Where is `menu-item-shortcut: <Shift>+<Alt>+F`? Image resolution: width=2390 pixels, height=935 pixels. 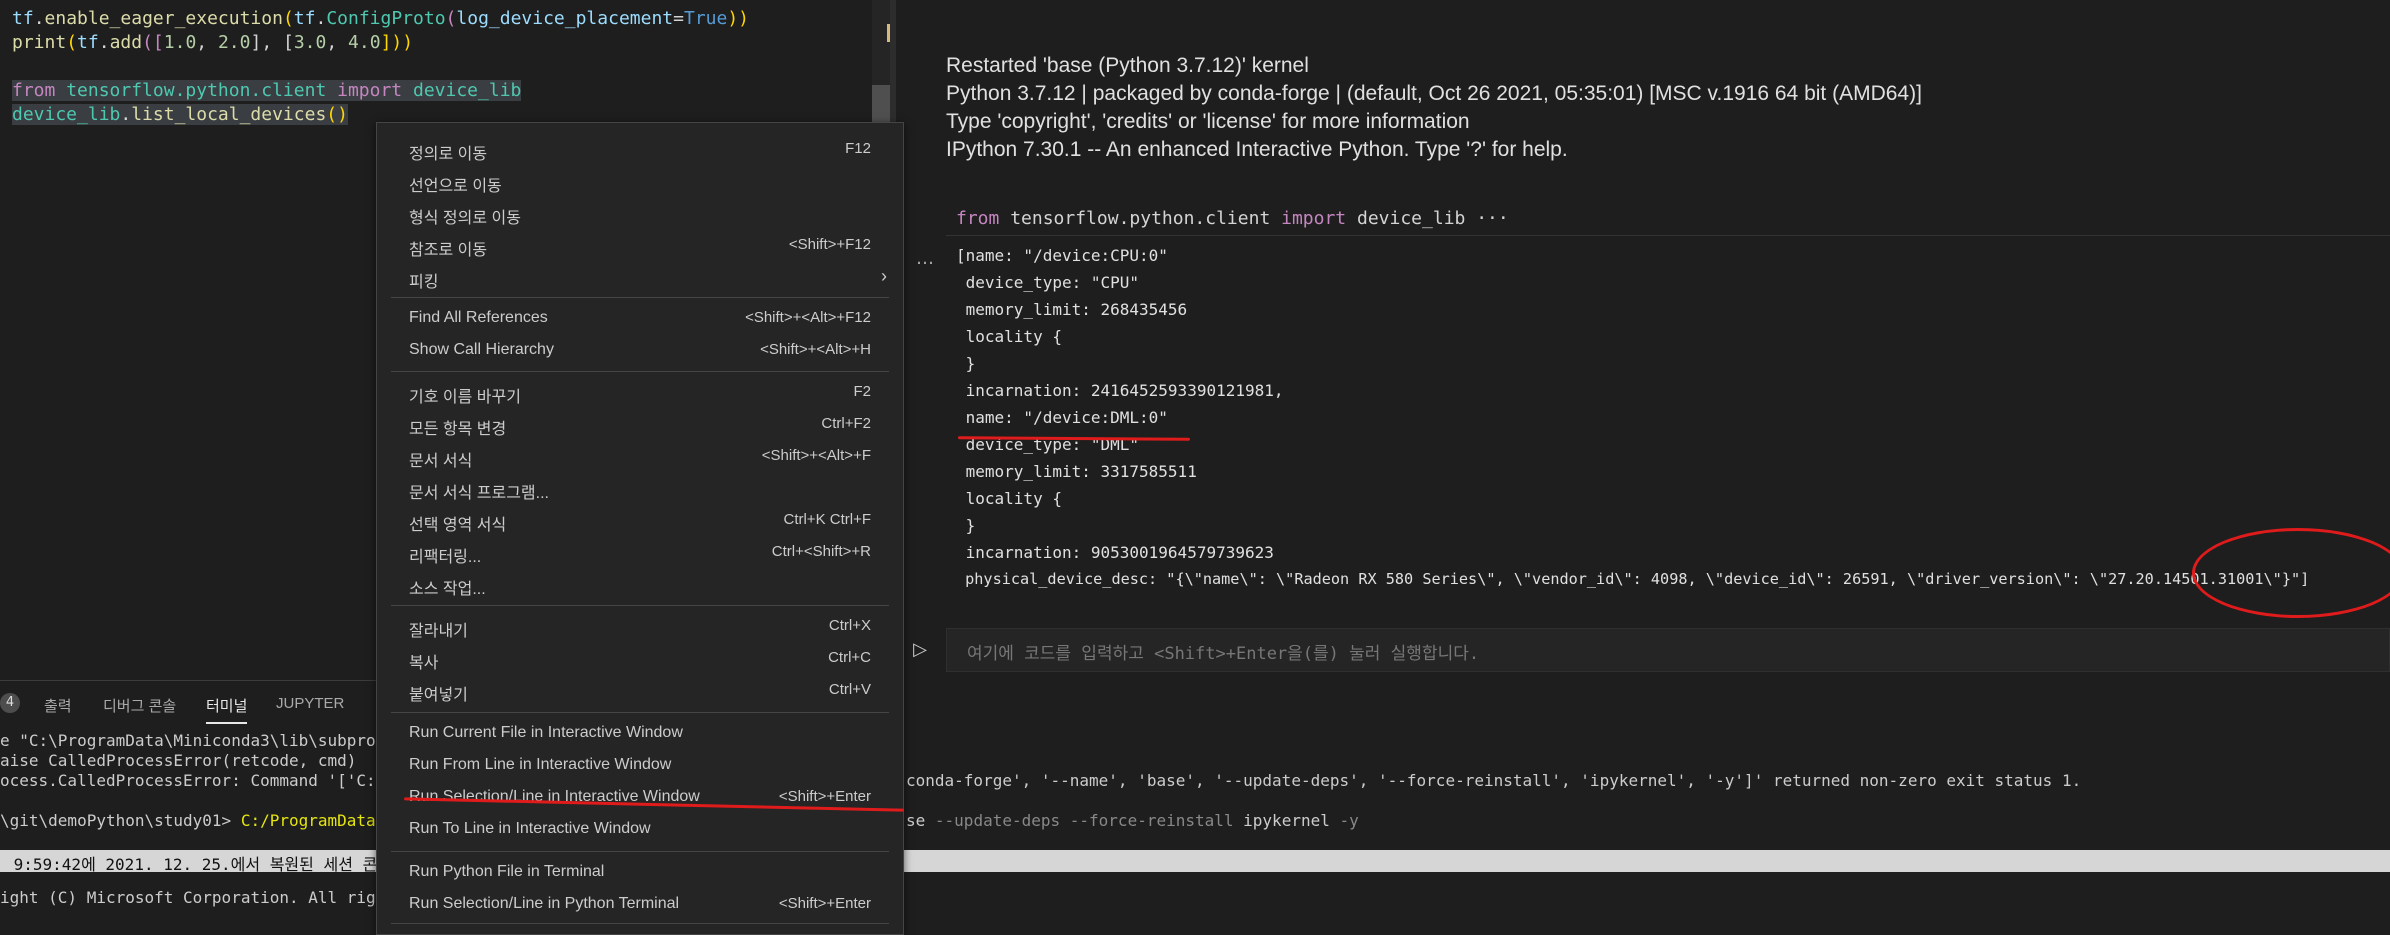 menu-item-shortcut: <Shift>+<Alt>+F is located at coordinates (816, 455).